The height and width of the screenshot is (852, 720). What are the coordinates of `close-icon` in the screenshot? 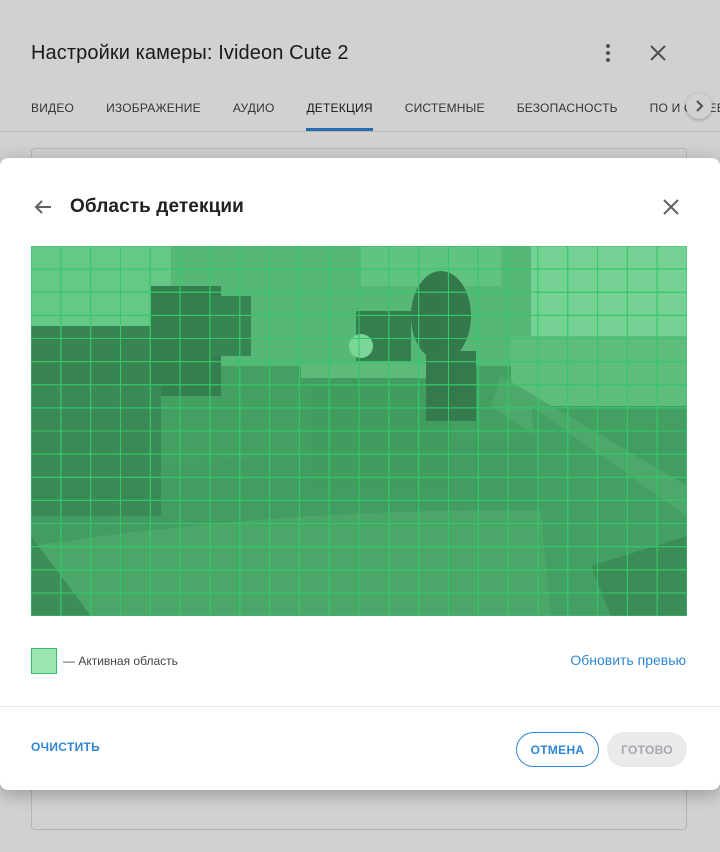 It's located at (671, 207).